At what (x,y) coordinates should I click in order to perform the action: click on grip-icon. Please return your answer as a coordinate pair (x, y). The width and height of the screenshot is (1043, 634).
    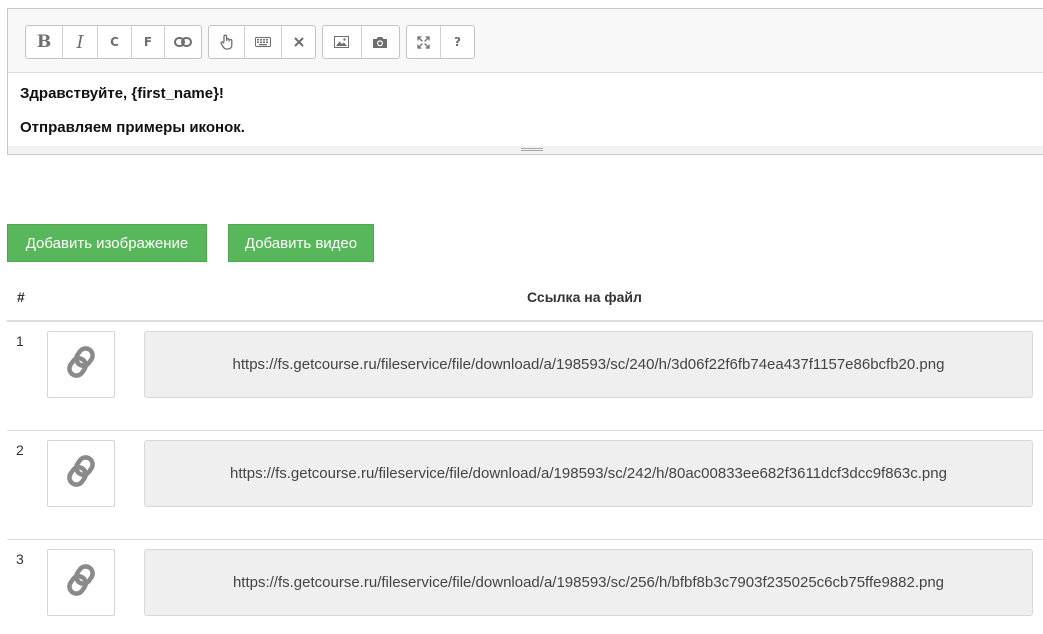
    Looking at the image, I should click on (532, 150).